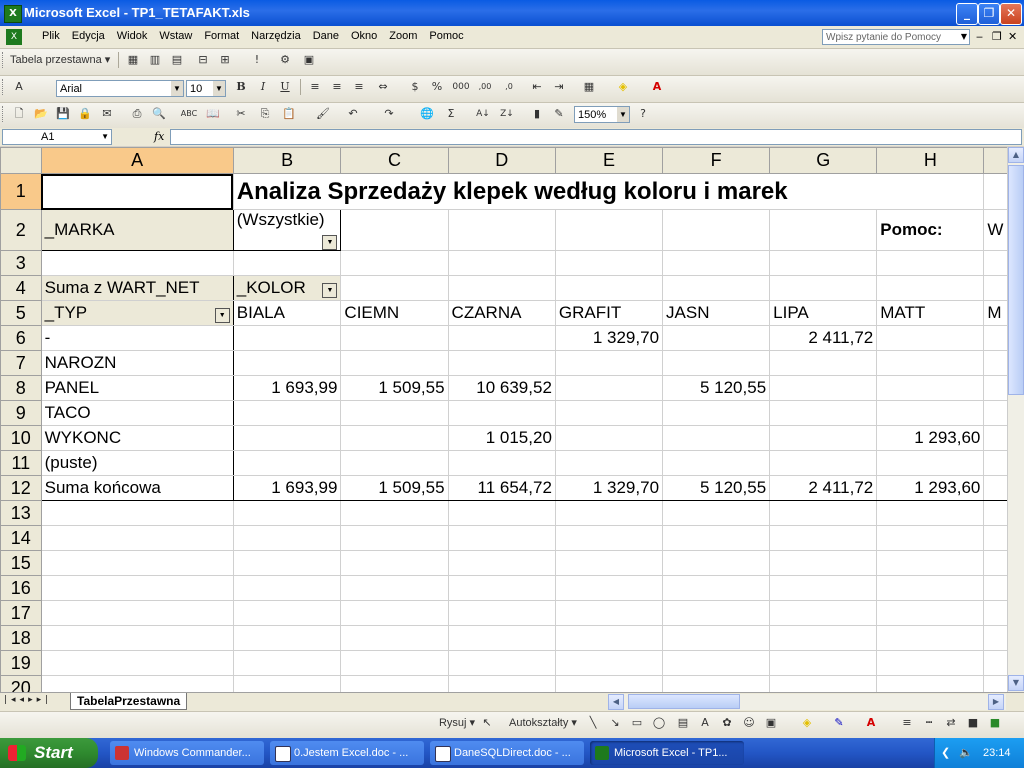  Describe the element at coordinates (206, 88) in the screenshot. I see `font-size-select: 10 ▼` at that location.